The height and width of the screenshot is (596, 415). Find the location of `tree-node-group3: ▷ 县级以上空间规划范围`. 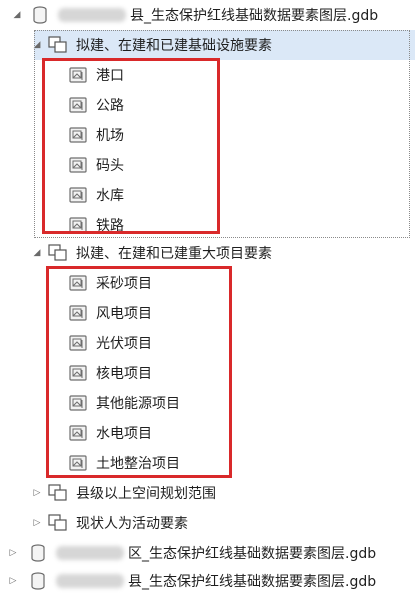

tree-node-group3: ▷ 县级以上空间规划范围 is located at coordinates (207, 493).